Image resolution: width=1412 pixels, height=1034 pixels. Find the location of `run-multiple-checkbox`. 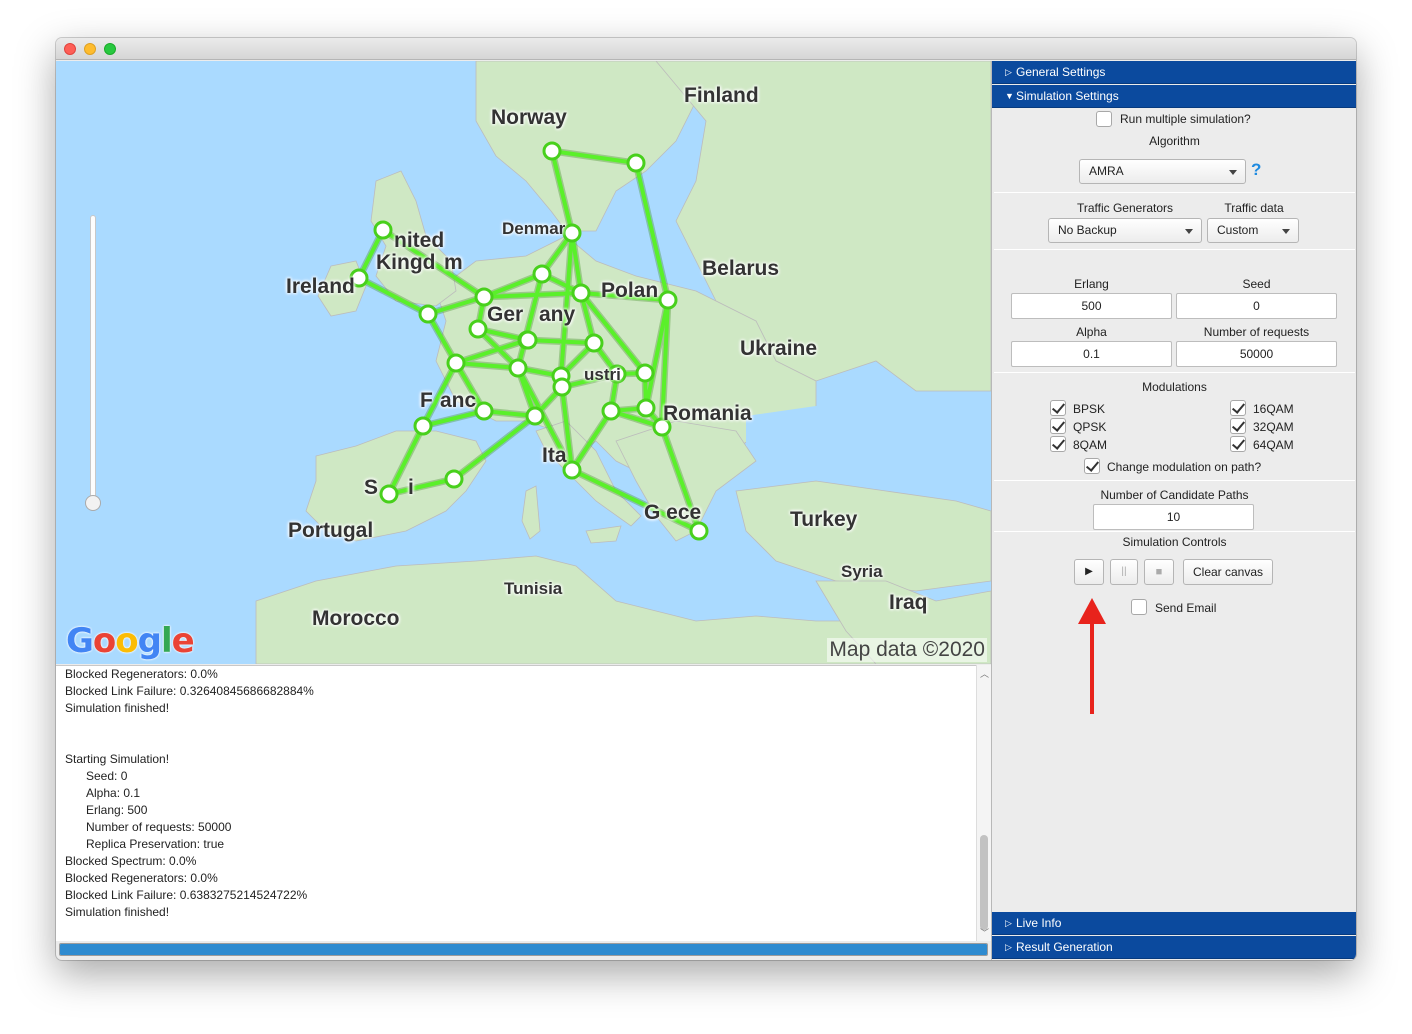

run-multiple-checkbox is located at coordinates (1104, 119).